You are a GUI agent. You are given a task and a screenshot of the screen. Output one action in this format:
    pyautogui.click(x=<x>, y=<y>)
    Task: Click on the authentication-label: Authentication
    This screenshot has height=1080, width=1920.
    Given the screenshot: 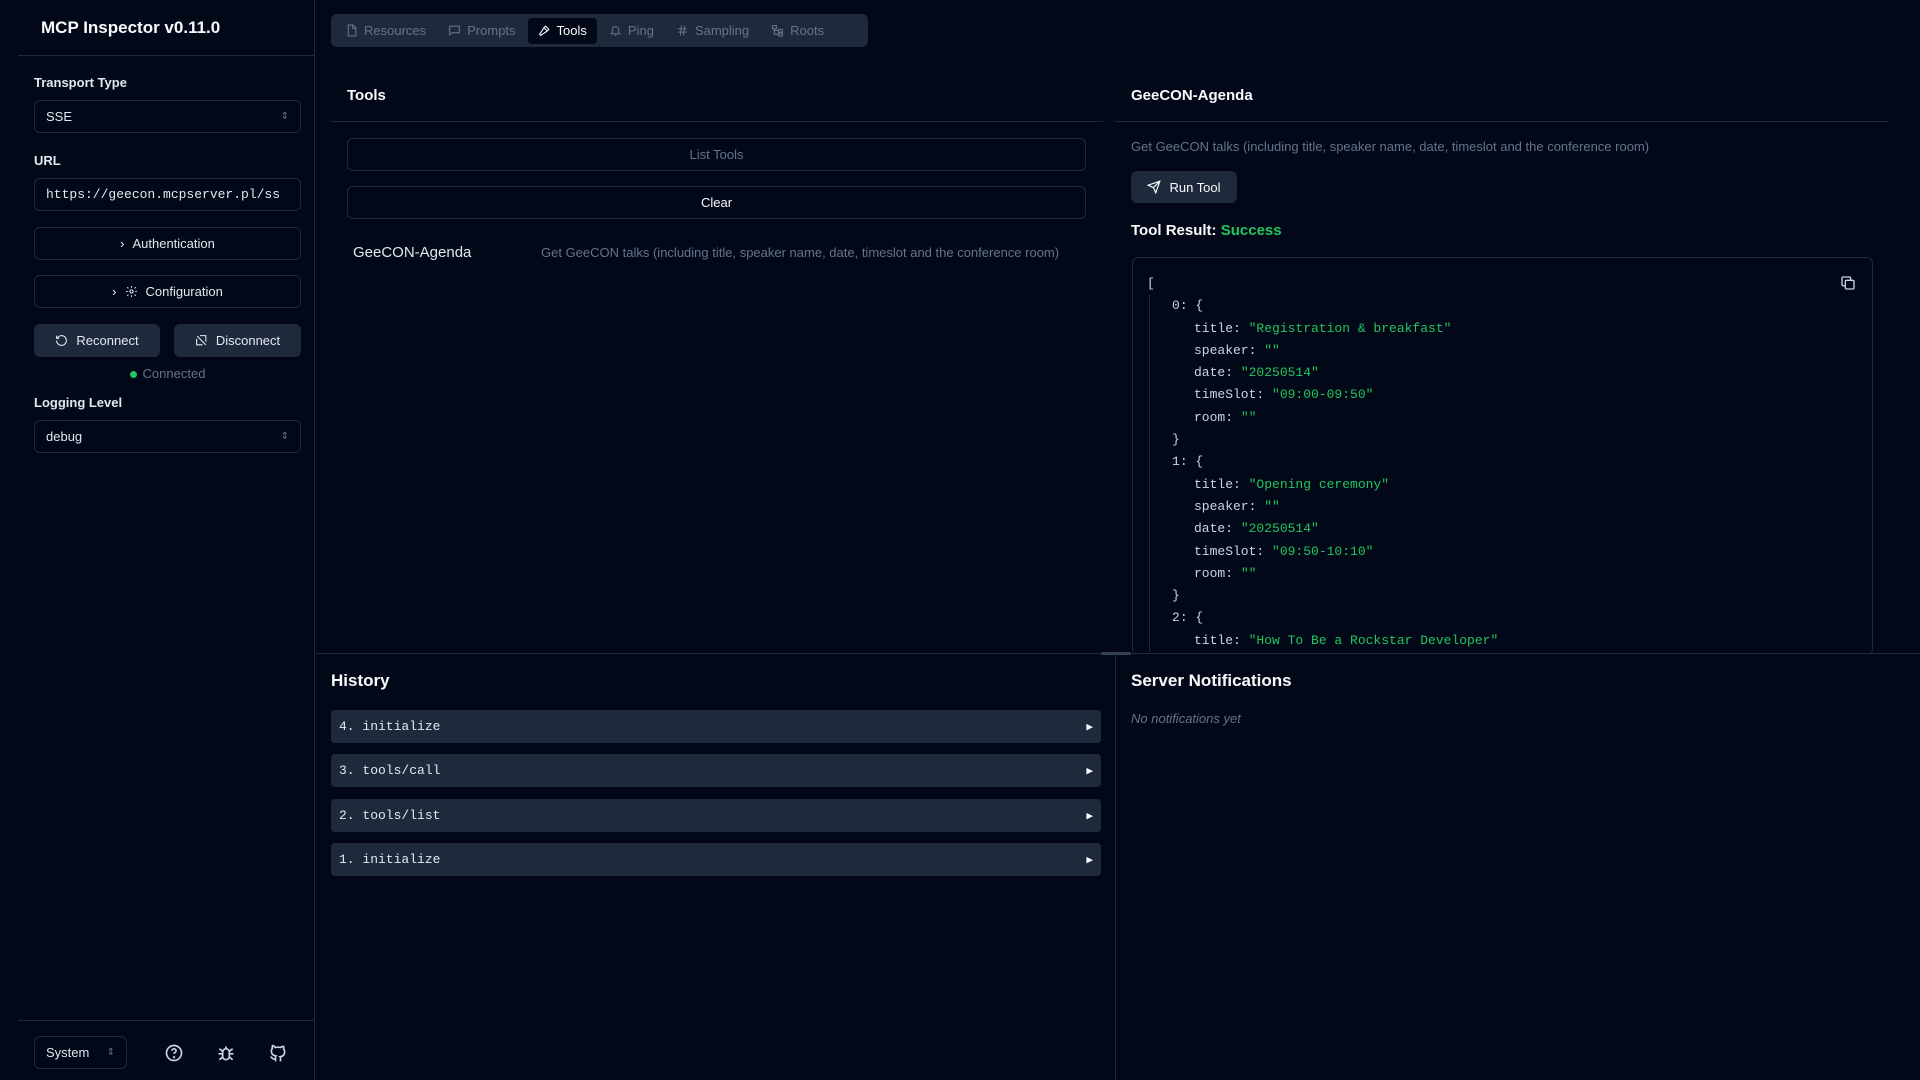 What is the action you would take?
    pyautogui.click(x=173, y=243)
    